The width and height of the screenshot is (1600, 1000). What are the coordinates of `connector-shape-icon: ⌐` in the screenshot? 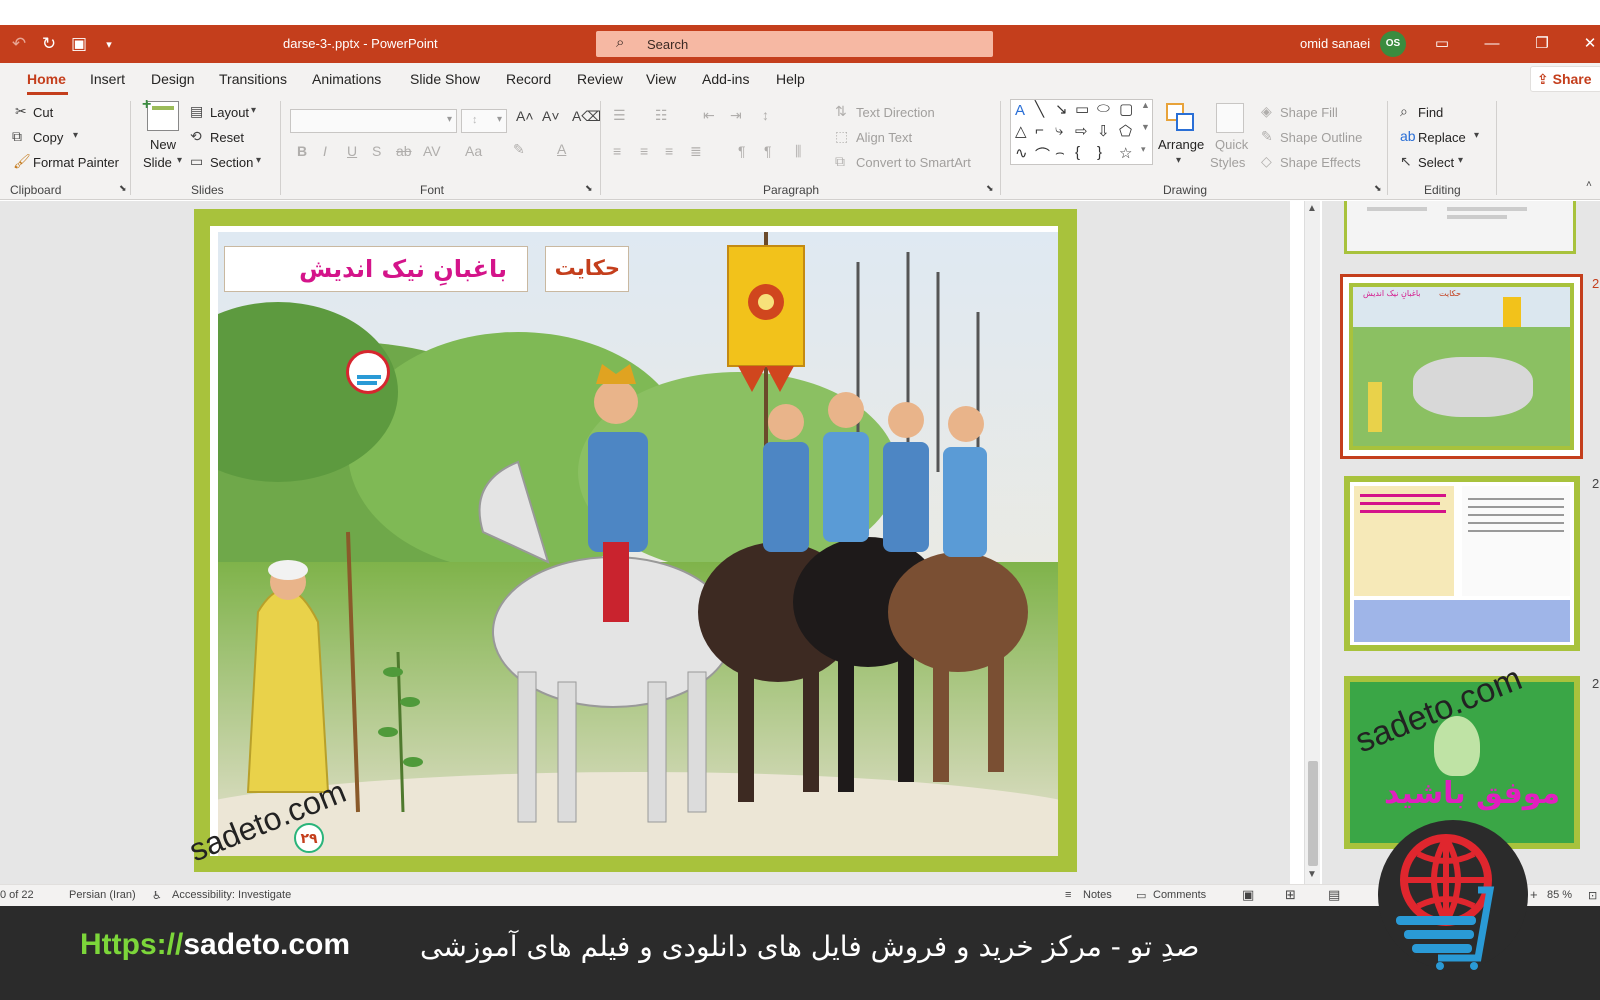 It's located at (1039, 130).